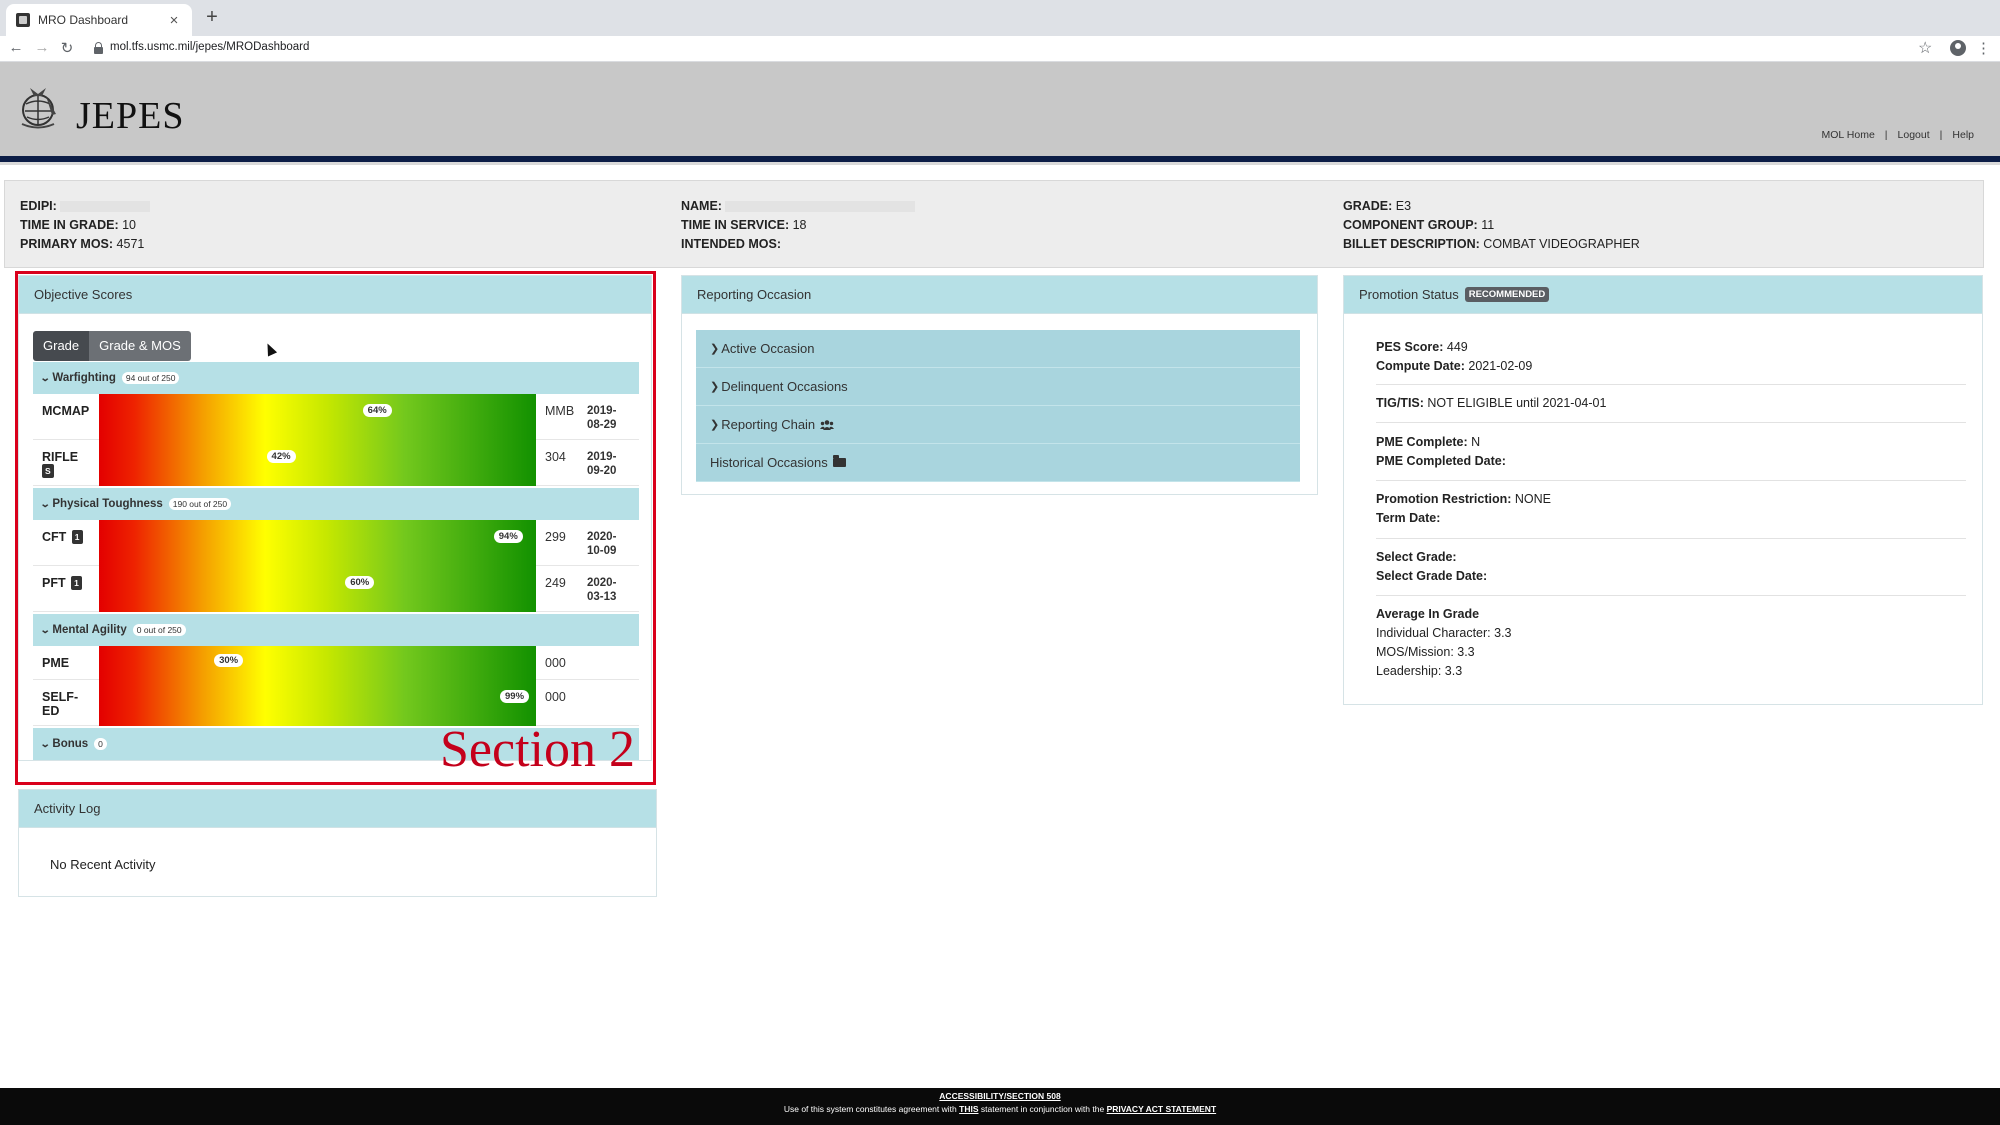 This screenshot has width=2000, height=1125. I want to click on edipi-label: EDIPI:, so click(38, 206).